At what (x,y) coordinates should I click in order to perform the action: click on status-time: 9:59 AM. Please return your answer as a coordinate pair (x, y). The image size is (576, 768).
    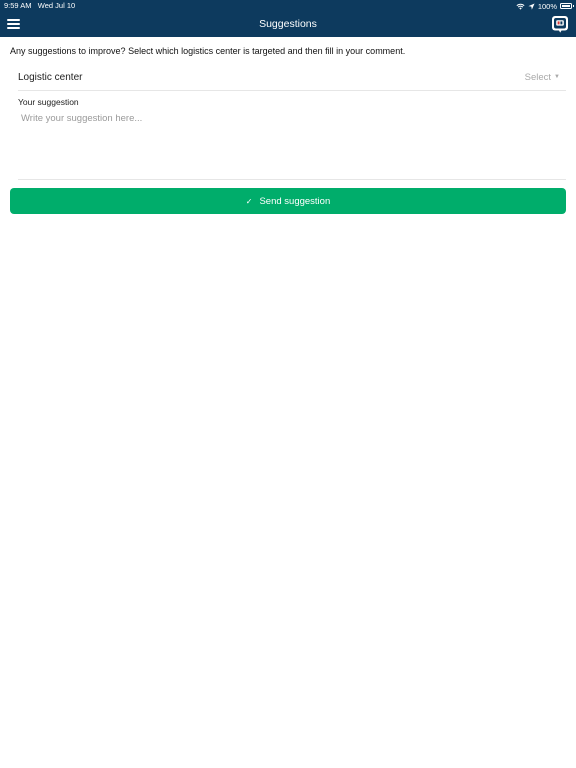
    Looking at the image, I should click on (18, 5).